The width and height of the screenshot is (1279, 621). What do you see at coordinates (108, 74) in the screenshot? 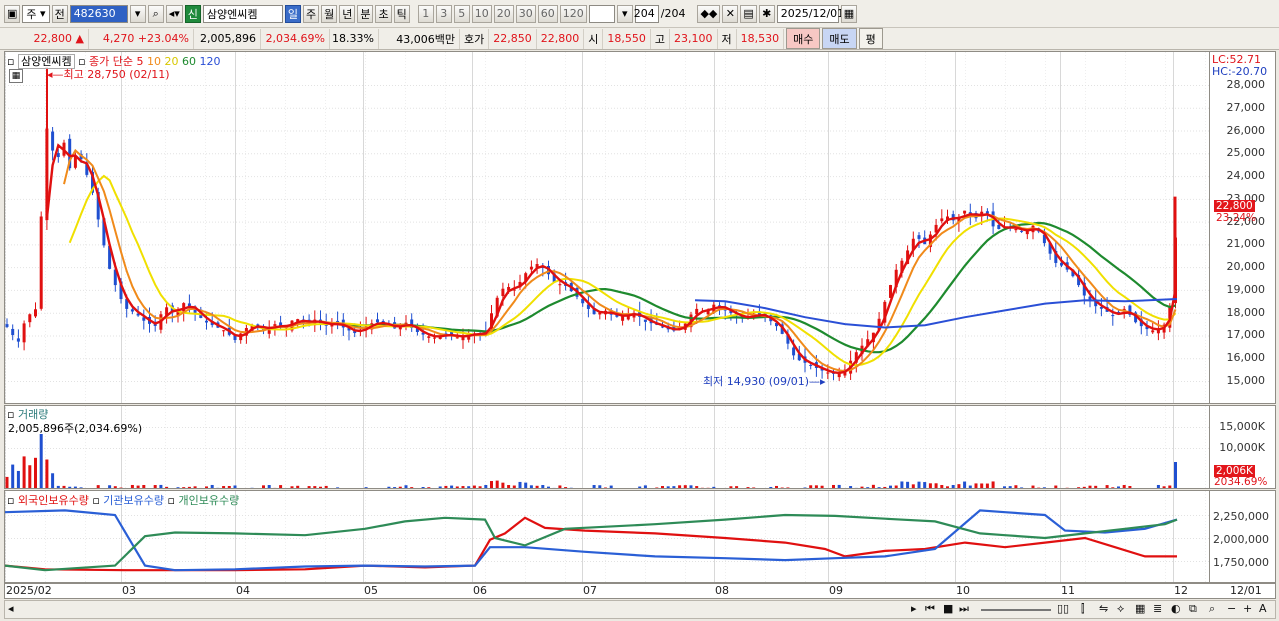
I see `high-annotation: ◂—최고 28,750 (02/11)` at bounding box center [108, 74].